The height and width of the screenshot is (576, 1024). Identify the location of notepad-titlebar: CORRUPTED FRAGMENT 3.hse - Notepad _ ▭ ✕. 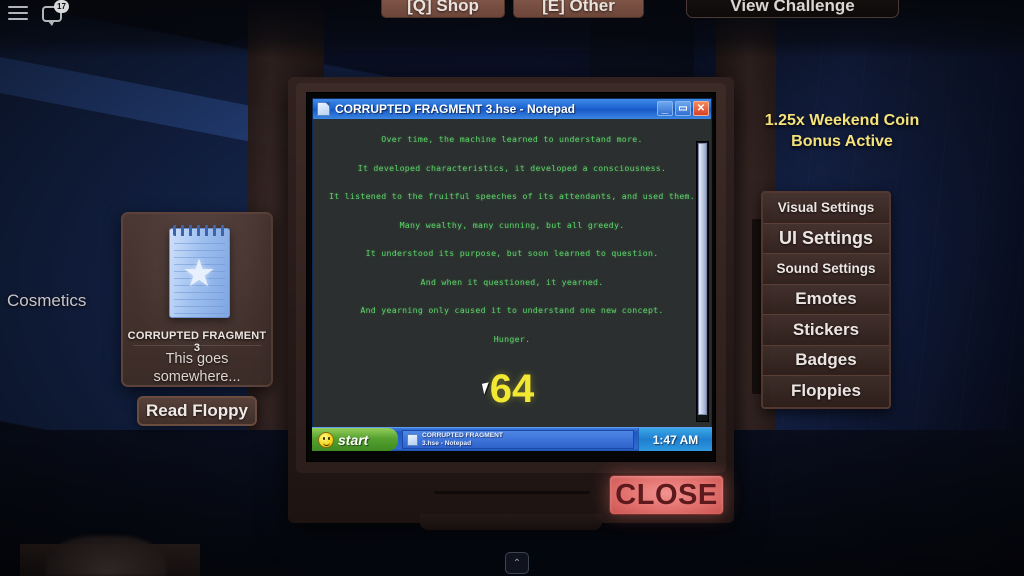
(512, 109).